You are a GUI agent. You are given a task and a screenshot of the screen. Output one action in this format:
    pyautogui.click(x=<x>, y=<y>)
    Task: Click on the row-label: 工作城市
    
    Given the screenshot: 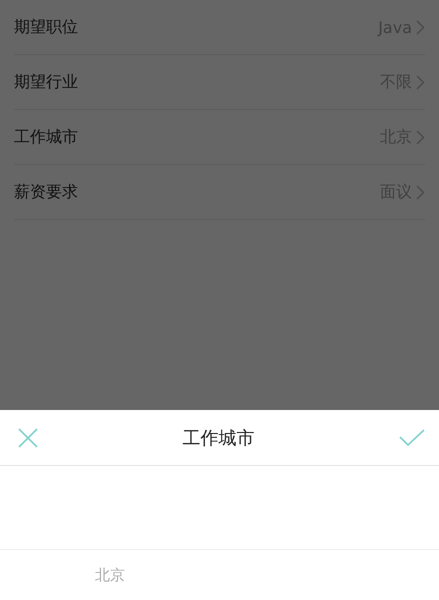 What is the action you would take?
    pyautogui.click(x=46, y=137)
    